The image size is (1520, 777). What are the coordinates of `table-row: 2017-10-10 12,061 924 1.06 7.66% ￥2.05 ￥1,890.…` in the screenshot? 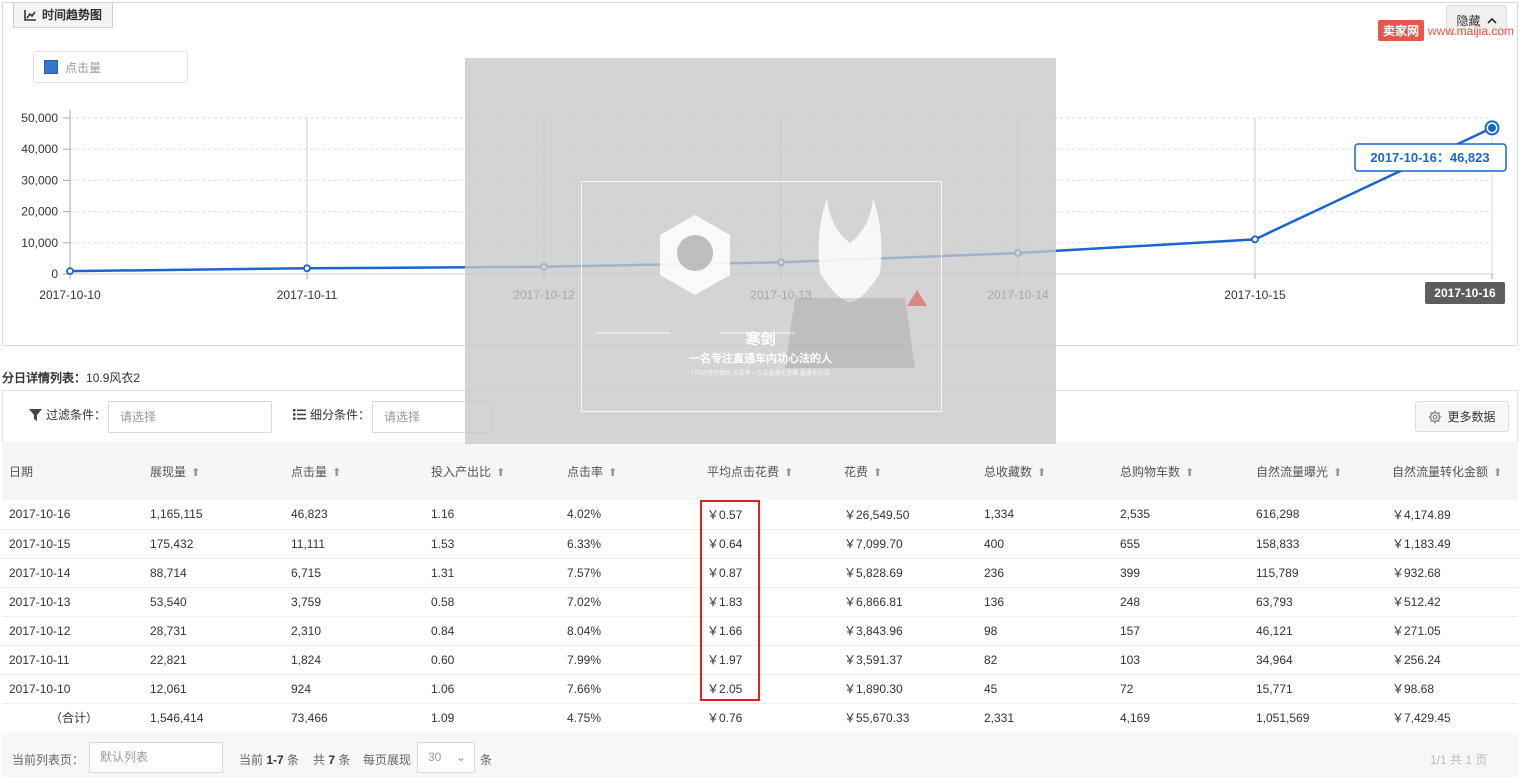 It's located at (760, 689).